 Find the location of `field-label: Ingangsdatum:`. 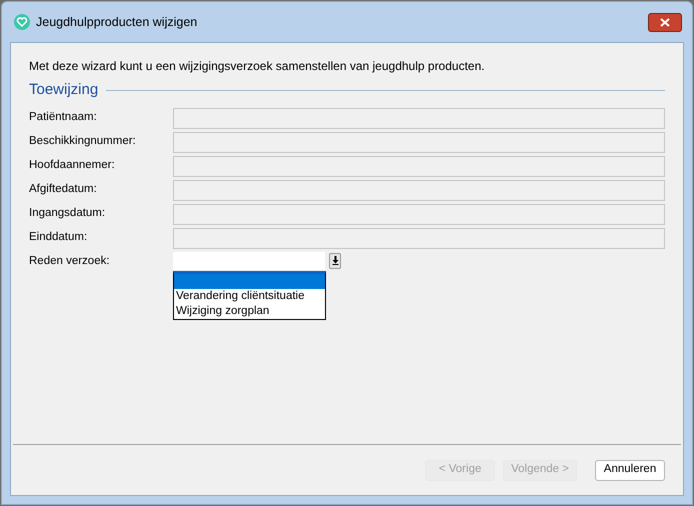

field-label: Ingangsdatum: is located at coordinates (67, 214).